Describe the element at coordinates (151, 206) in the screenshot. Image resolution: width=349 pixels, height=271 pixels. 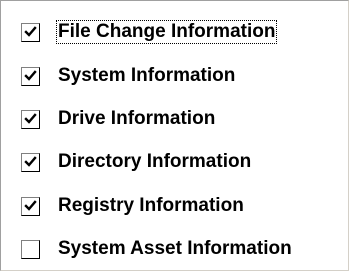
I see `registry-information-label: Registry Information` at that location.